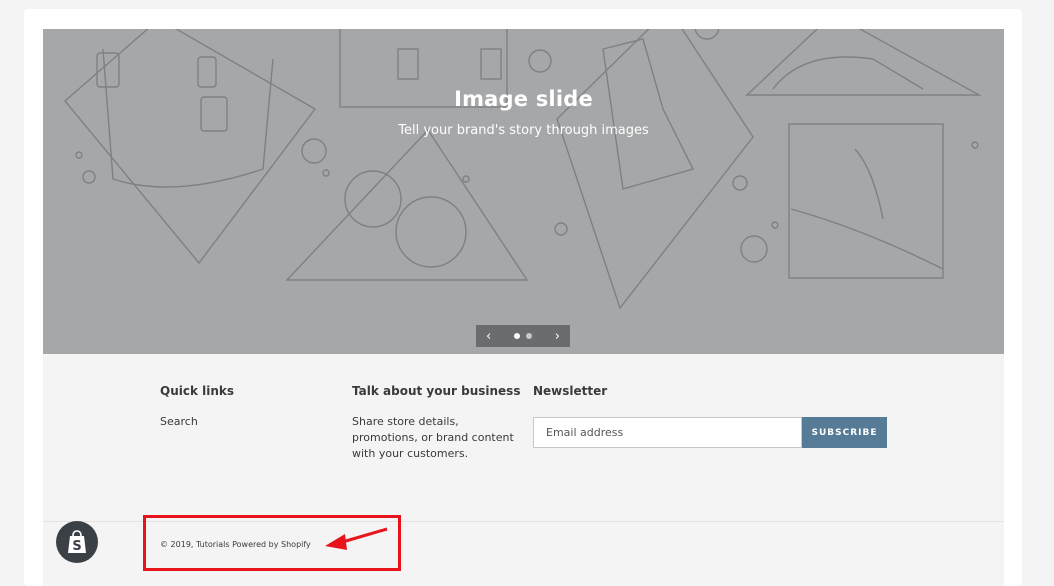  What do you see at coordinates (405, 421) in the screenshot?
I see `business-text-line: Share store details,` at bounding box center [405, 421].